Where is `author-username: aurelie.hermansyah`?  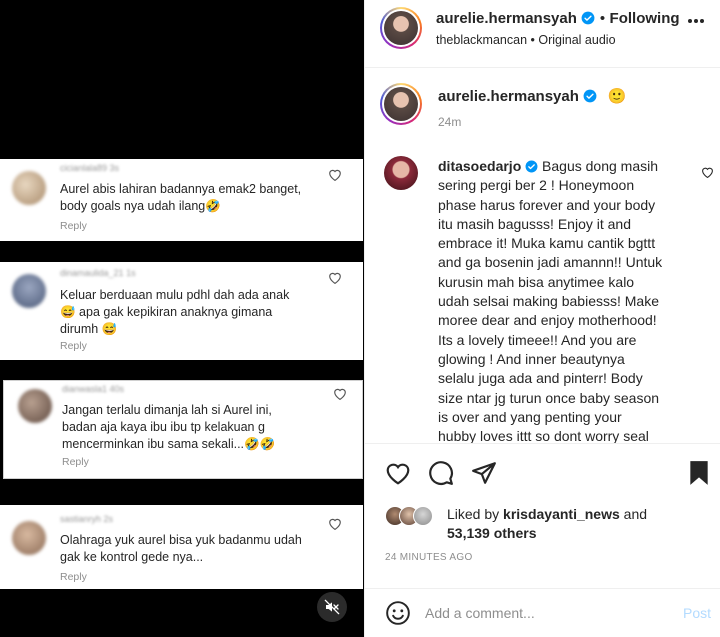 author-username: aurelie.hermansyah is located at coordinates (506, 18).